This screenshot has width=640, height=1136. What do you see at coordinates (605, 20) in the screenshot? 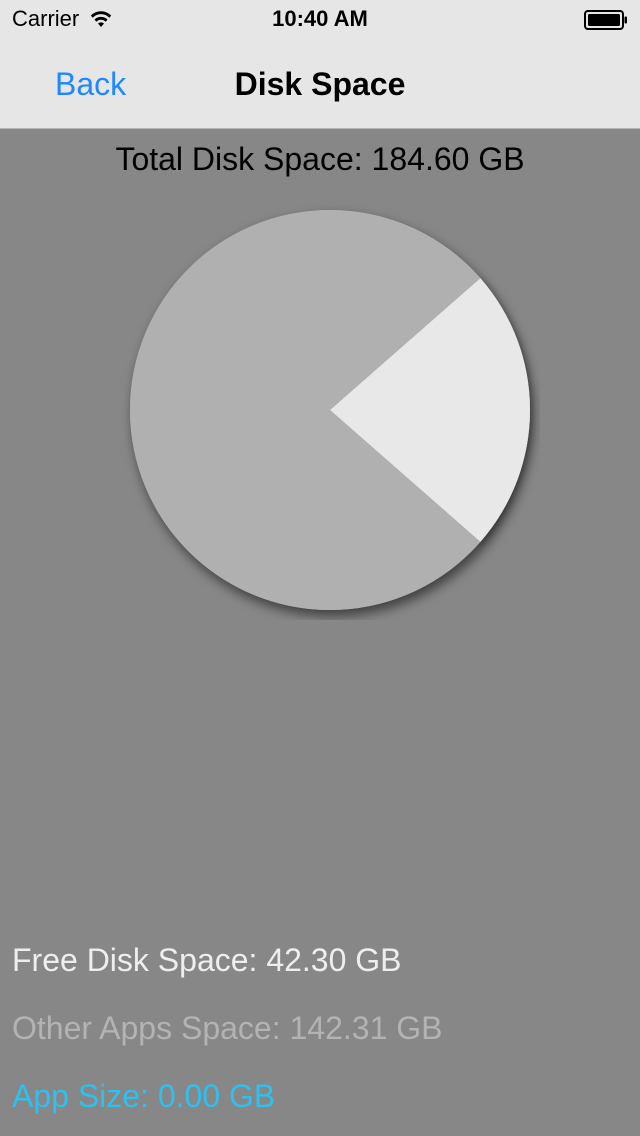
I see `battery-icon` at bounding box center [605, 20].